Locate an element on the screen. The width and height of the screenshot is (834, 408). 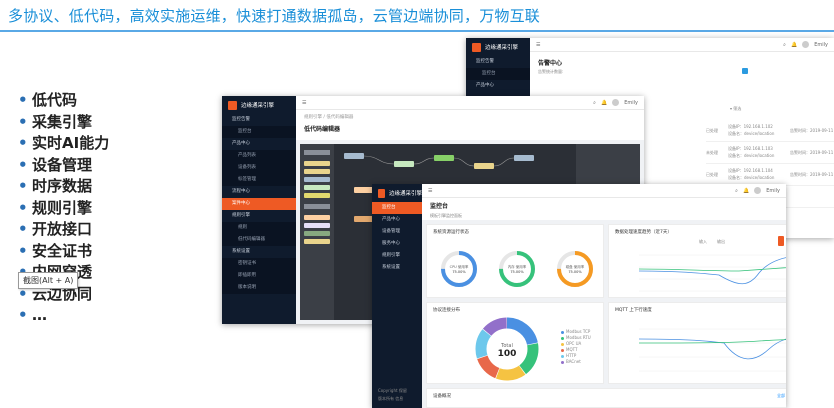
sidebar-item: 案件中心 is located at coordinates (259, 204).